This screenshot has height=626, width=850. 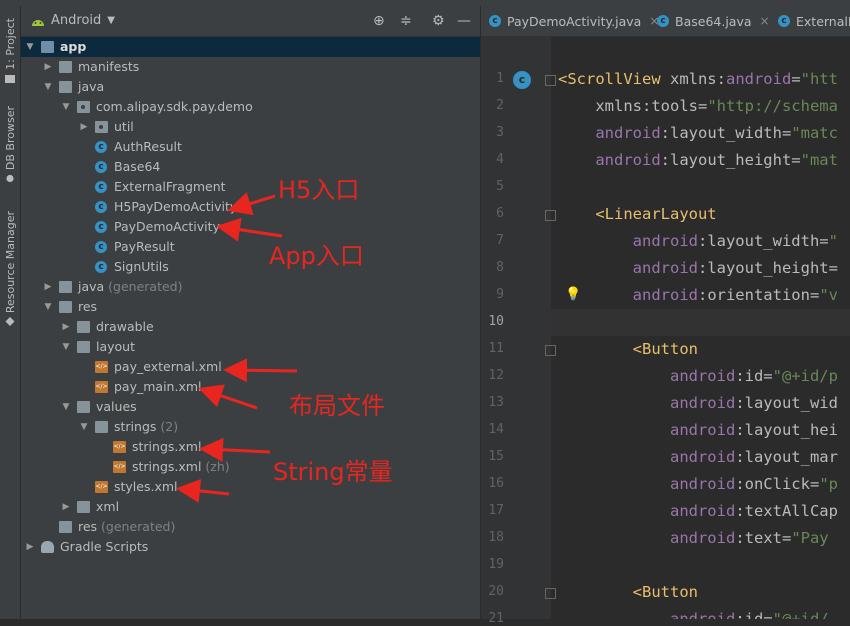 I want to click on annotation-arrows, so click(x=237, y=347).